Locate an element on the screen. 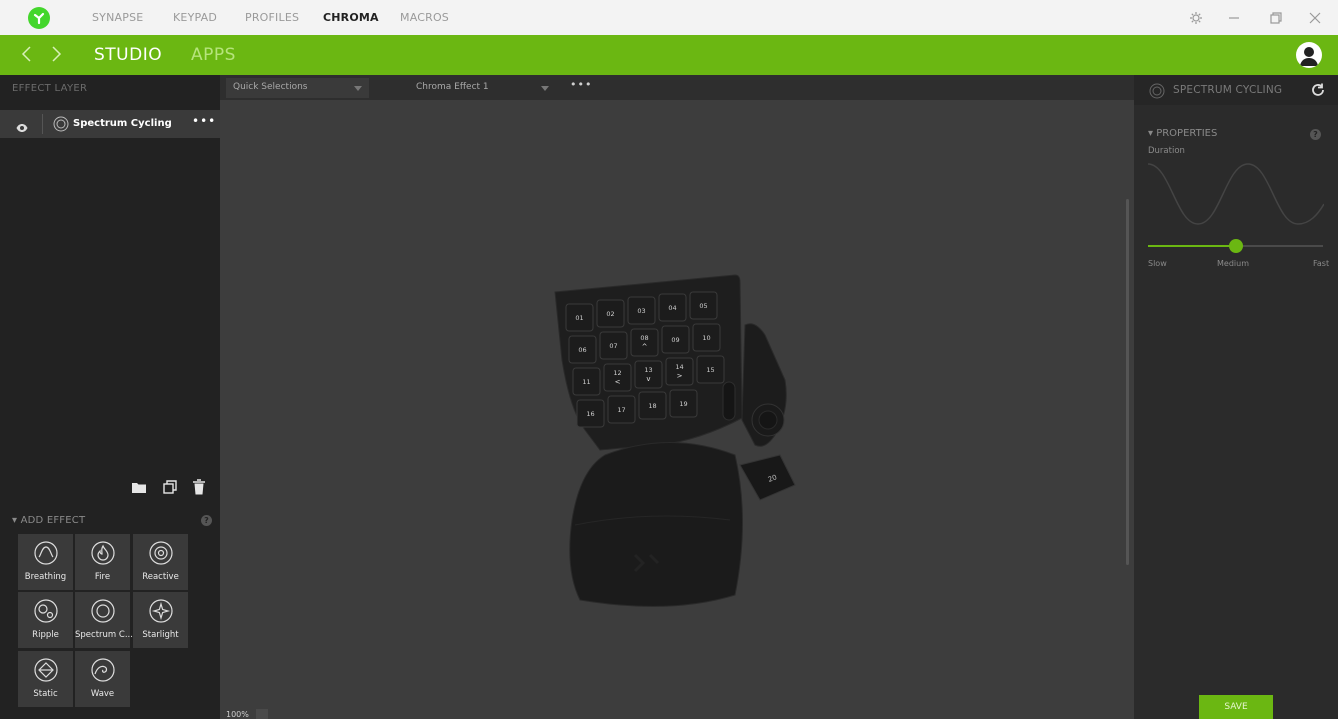 The image size is (1338, 719). effect-title: SPECTRUM CYCLING is located at coordinates (1228, 90).